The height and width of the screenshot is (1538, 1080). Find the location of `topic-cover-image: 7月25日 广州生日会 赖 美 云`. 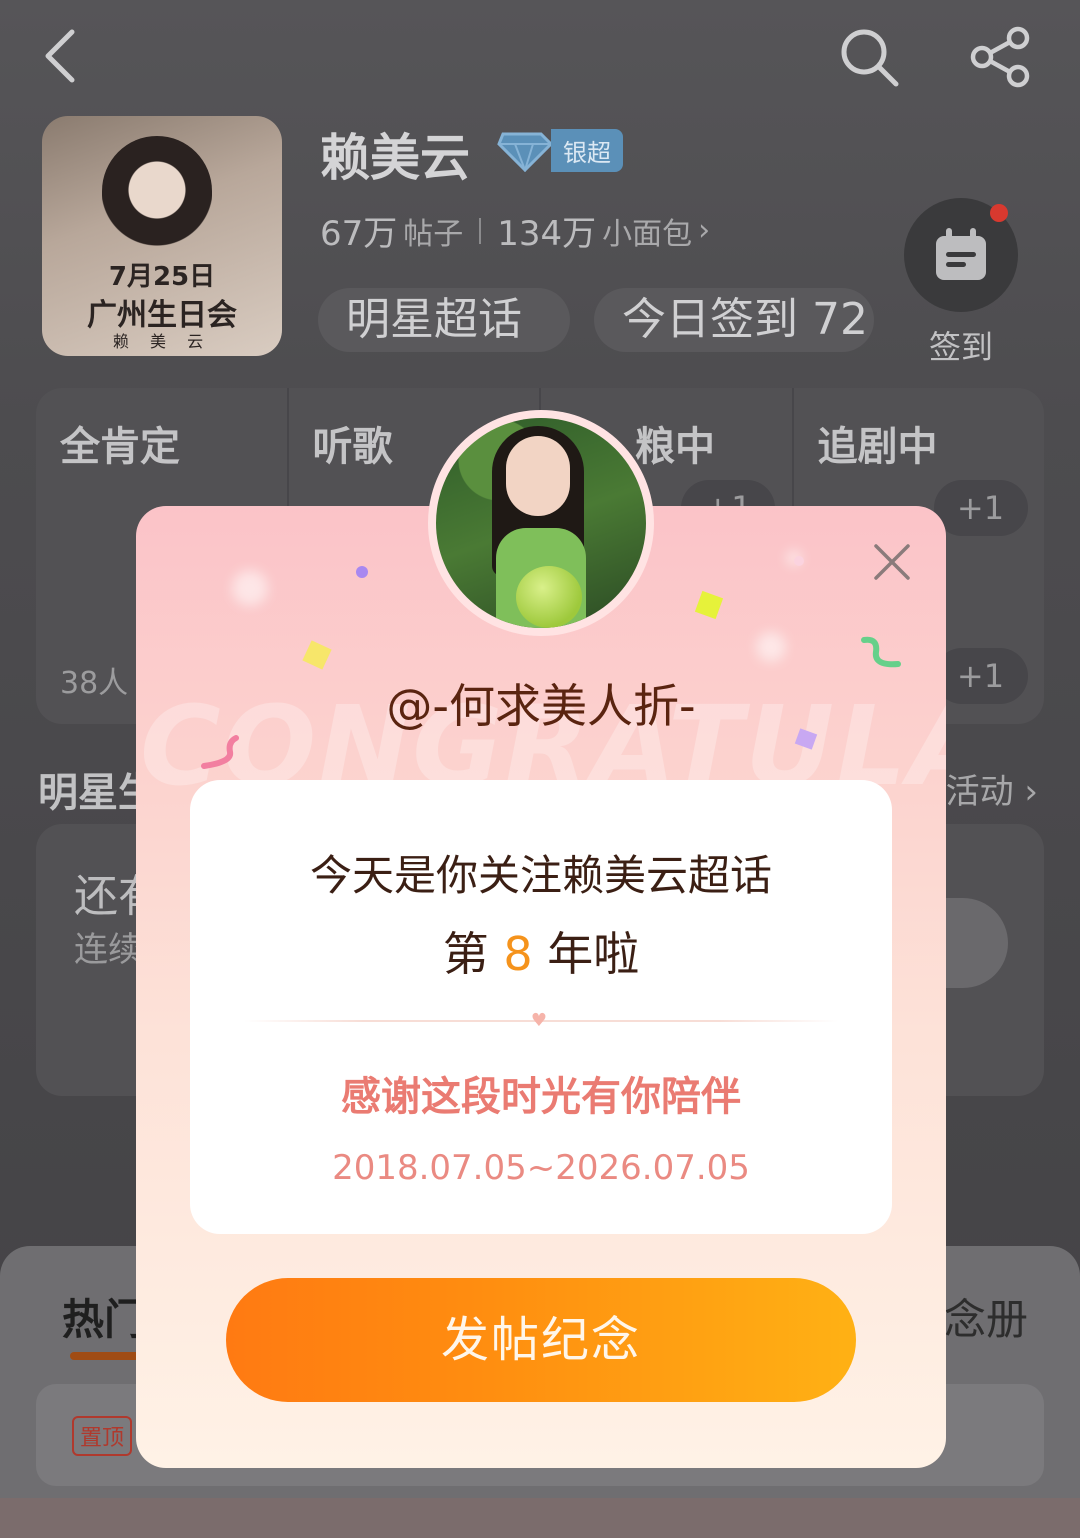

topic-cover-image: 7月25日 广州生日会 赖 美 云 is located at coordinates (162, 236).